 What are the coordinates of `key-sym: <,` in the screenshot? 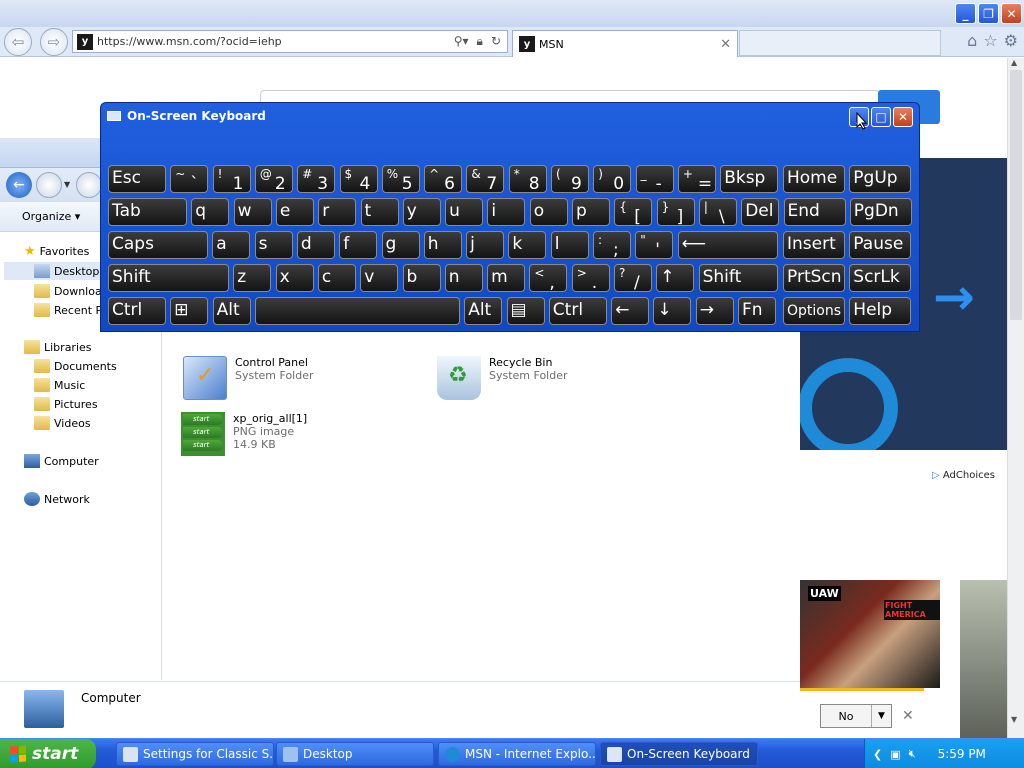 It's located at (548, 278).